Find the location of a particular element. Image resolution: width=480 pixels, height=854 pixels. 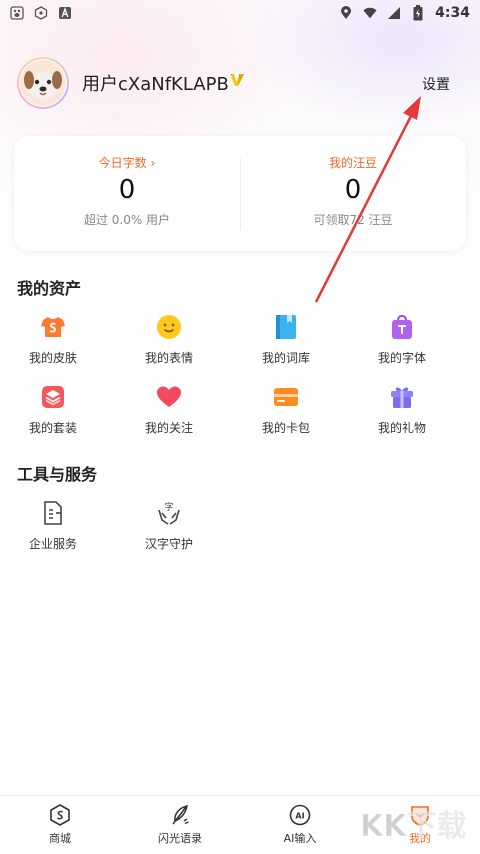

quill-icon is located at coordinates (180, 815).